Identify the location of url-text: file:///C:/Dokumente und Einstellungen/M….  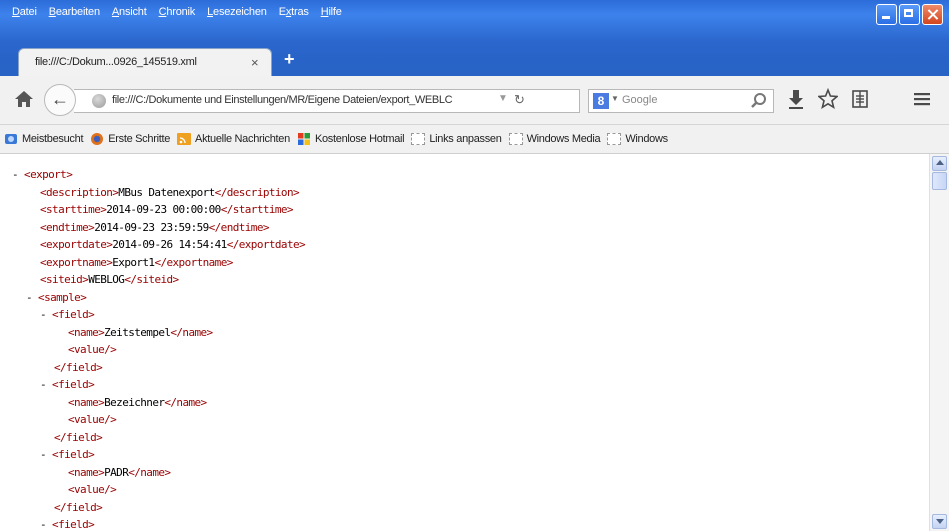
(301, 100).